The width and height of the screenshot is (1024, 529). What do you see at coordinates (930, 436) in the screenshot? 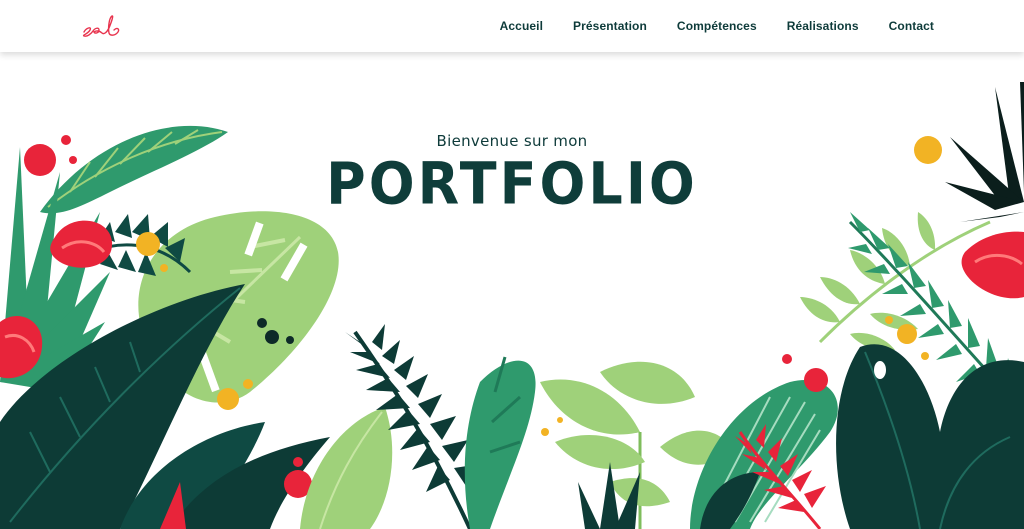
I see `leaf-dark-bottom-right` at bounding box center [930, 436].